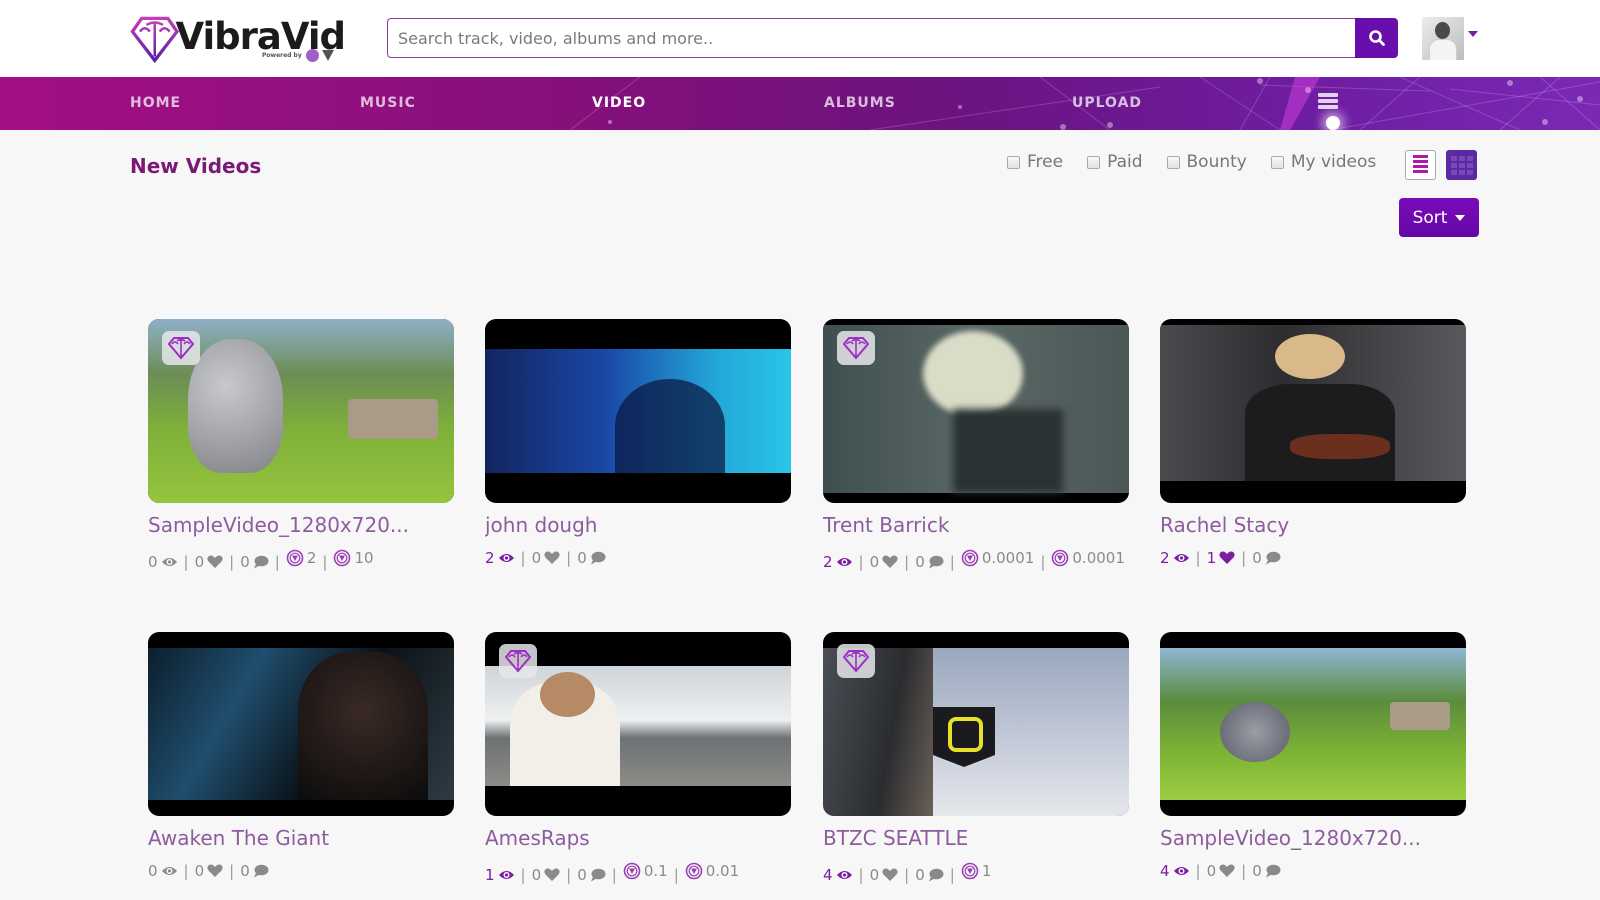 This screenshot has width=1600, height=900. I want to click on video-title: AmesRaps, so click(638, 838).